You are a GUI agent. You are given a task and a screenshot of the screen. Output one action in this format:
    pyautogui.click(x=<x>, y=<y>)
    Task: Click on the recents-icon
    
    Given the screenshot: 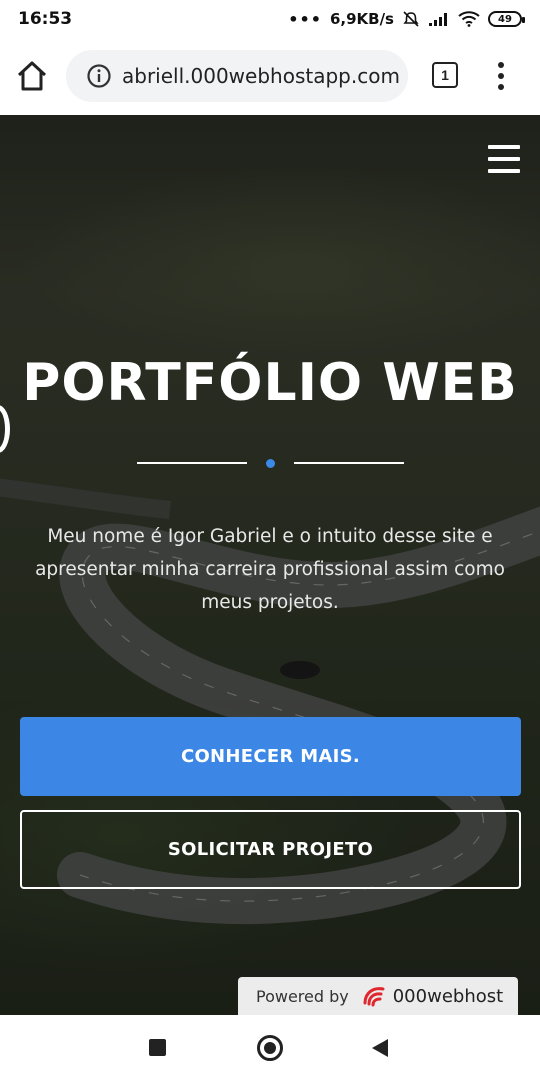 What is the action you would take?
    pyautogui.click(x=157, y=1047)
    